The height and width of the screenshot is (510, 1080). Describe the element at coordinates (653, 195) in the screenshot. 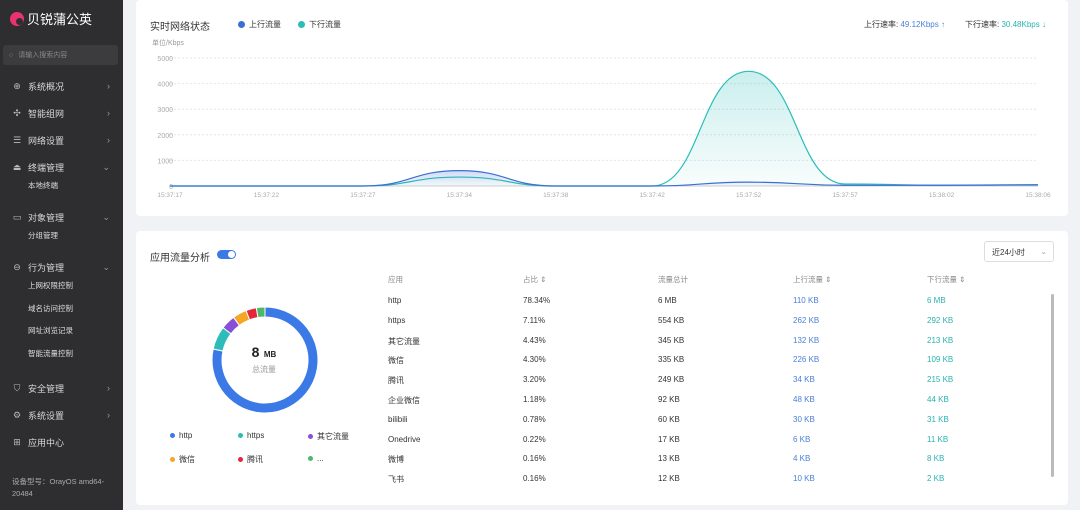

I see `x-tick-label: 15:37:42` at that location.